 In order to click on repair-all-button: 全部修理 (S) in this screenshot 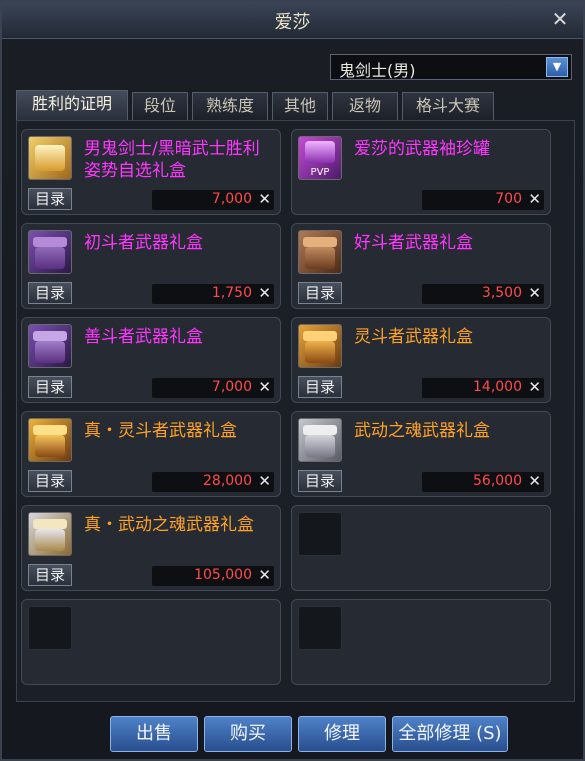, I will do `click(450, 734)`.